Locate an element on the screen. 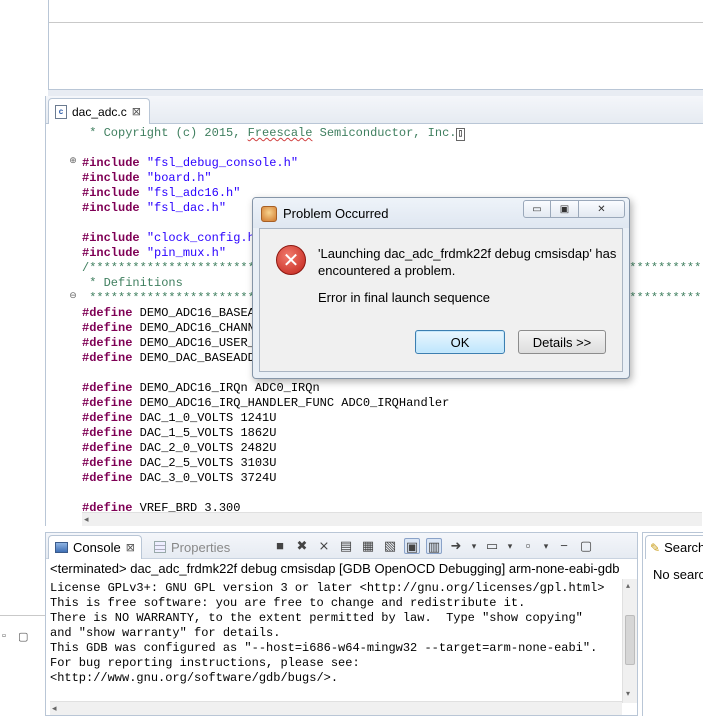 The image size is (703, 716). code-line: #include "fsl_adc16.h" is located at coordinates (161, 193).